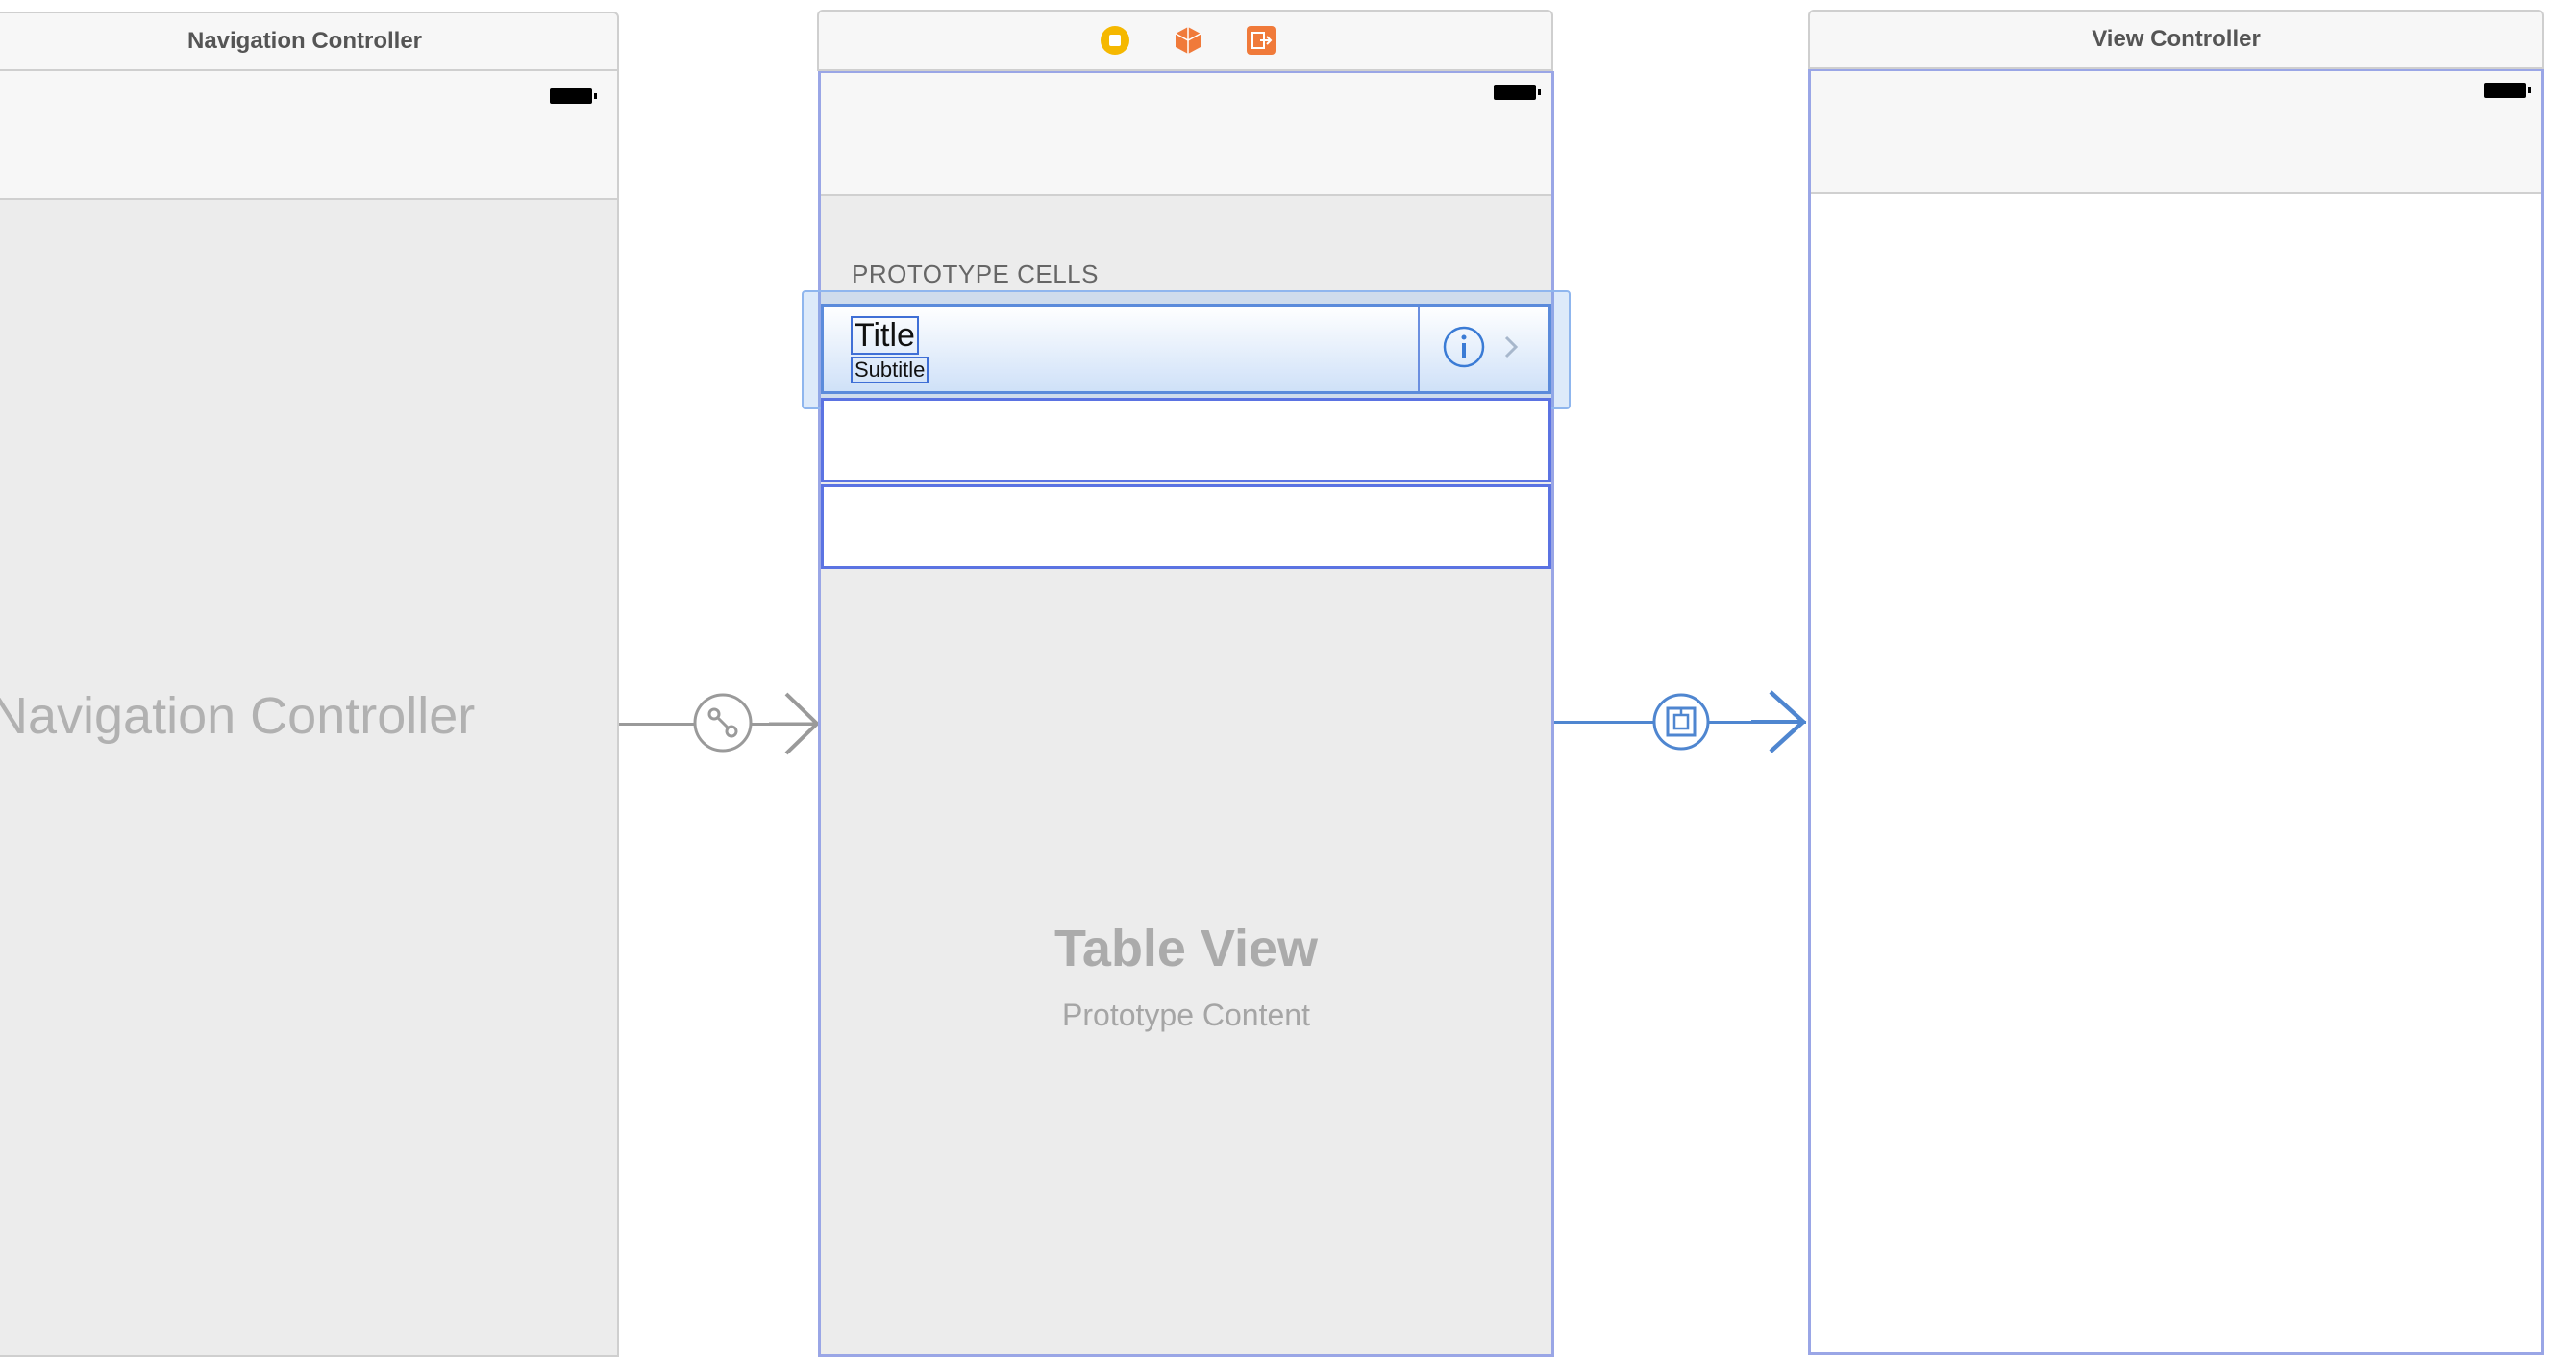 The height and width of the screenshot is (1357, 2576). Describe the element at coordinates (723, 722) in the screenshot. I see `relationship-segue-icon` at that location.